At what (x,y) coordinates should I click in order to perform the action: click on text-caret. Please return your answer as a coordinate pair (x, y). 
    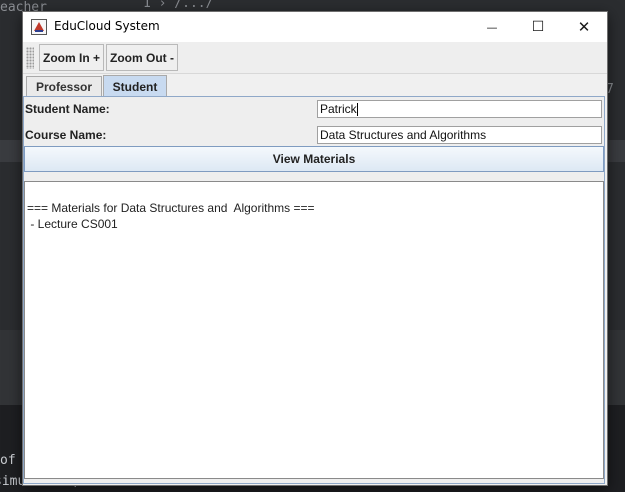
    Looking at the image, I should click on (357, 110).